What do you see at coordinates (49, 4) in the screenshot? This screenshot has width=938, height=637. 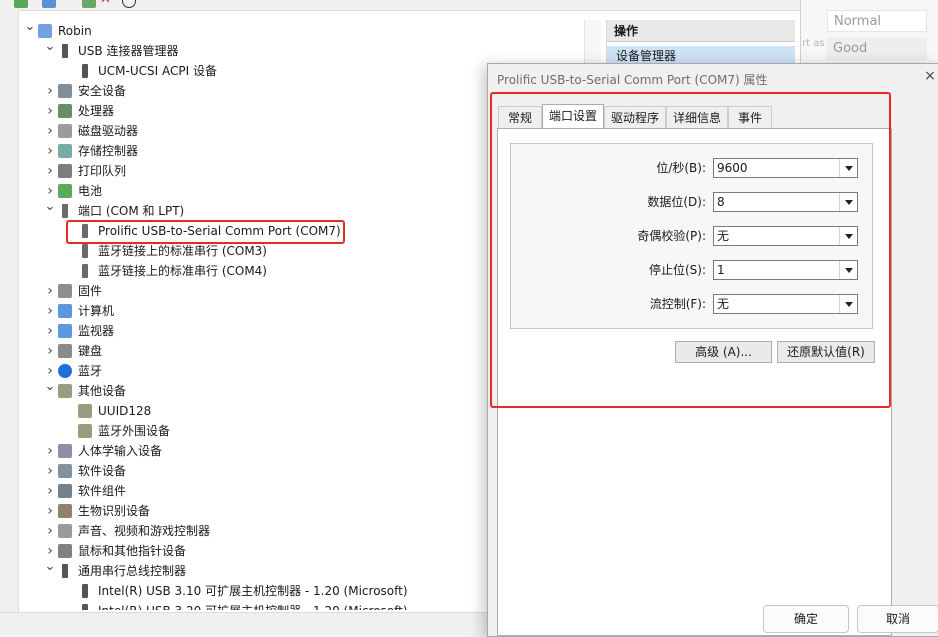 I see `scan-hardware-icon` at bounding box center [49, 4].